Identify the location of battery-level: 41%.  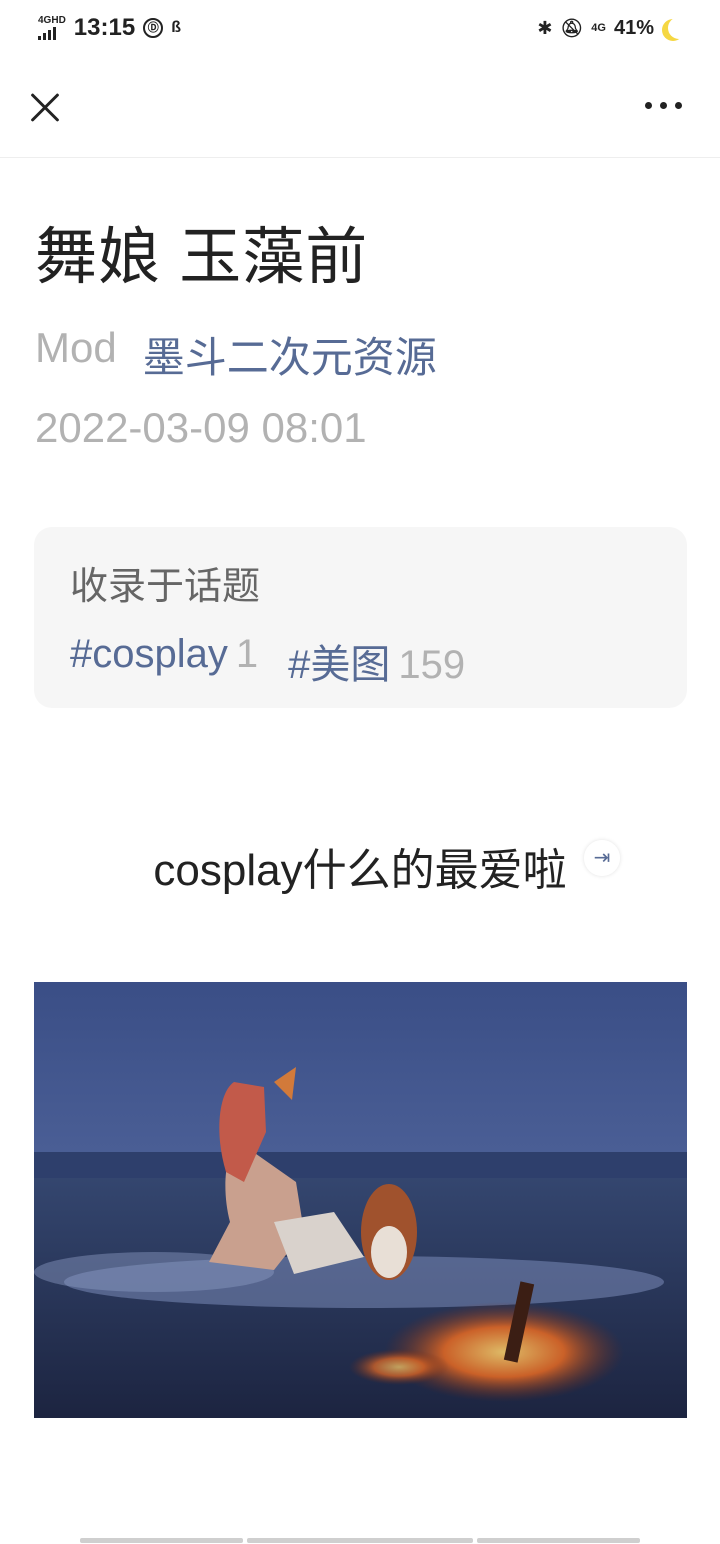
(633, 27).